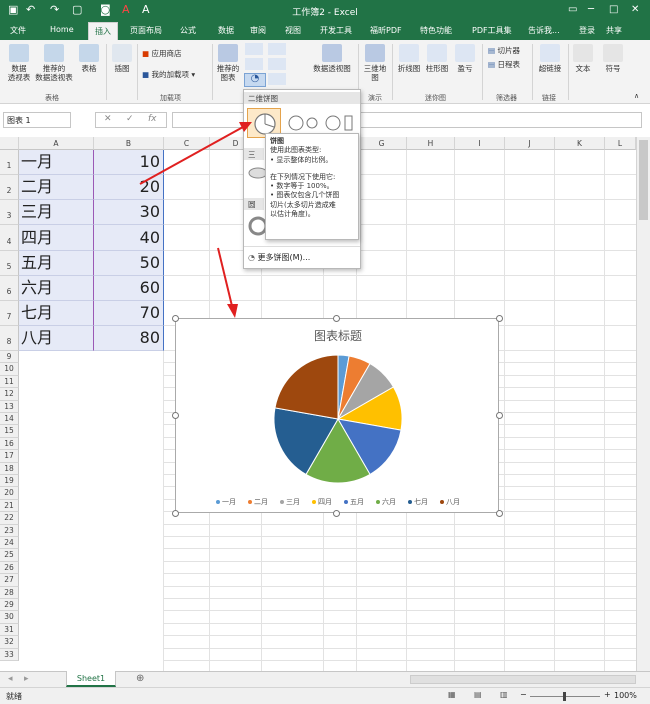  Describe the element at coordinates (587, 30) in the screenshot. I see `sign-in-link: 登录` at that location.